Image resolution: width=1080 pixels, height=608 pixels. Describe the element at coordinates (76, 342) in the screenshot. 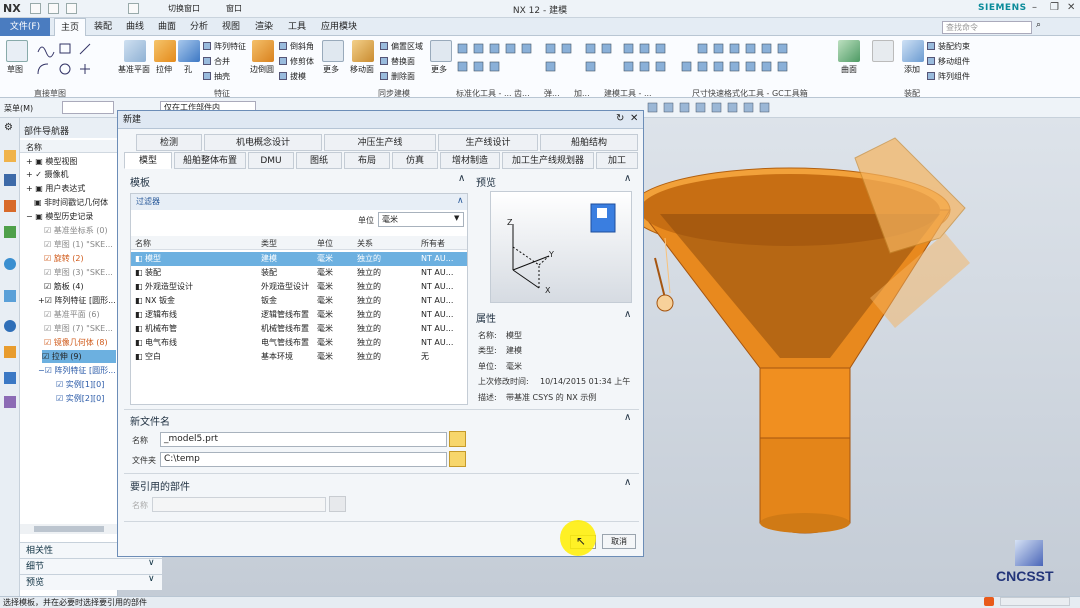

I see `nav-item-feature: ☑ 镜像几何体 (8)` at that location.